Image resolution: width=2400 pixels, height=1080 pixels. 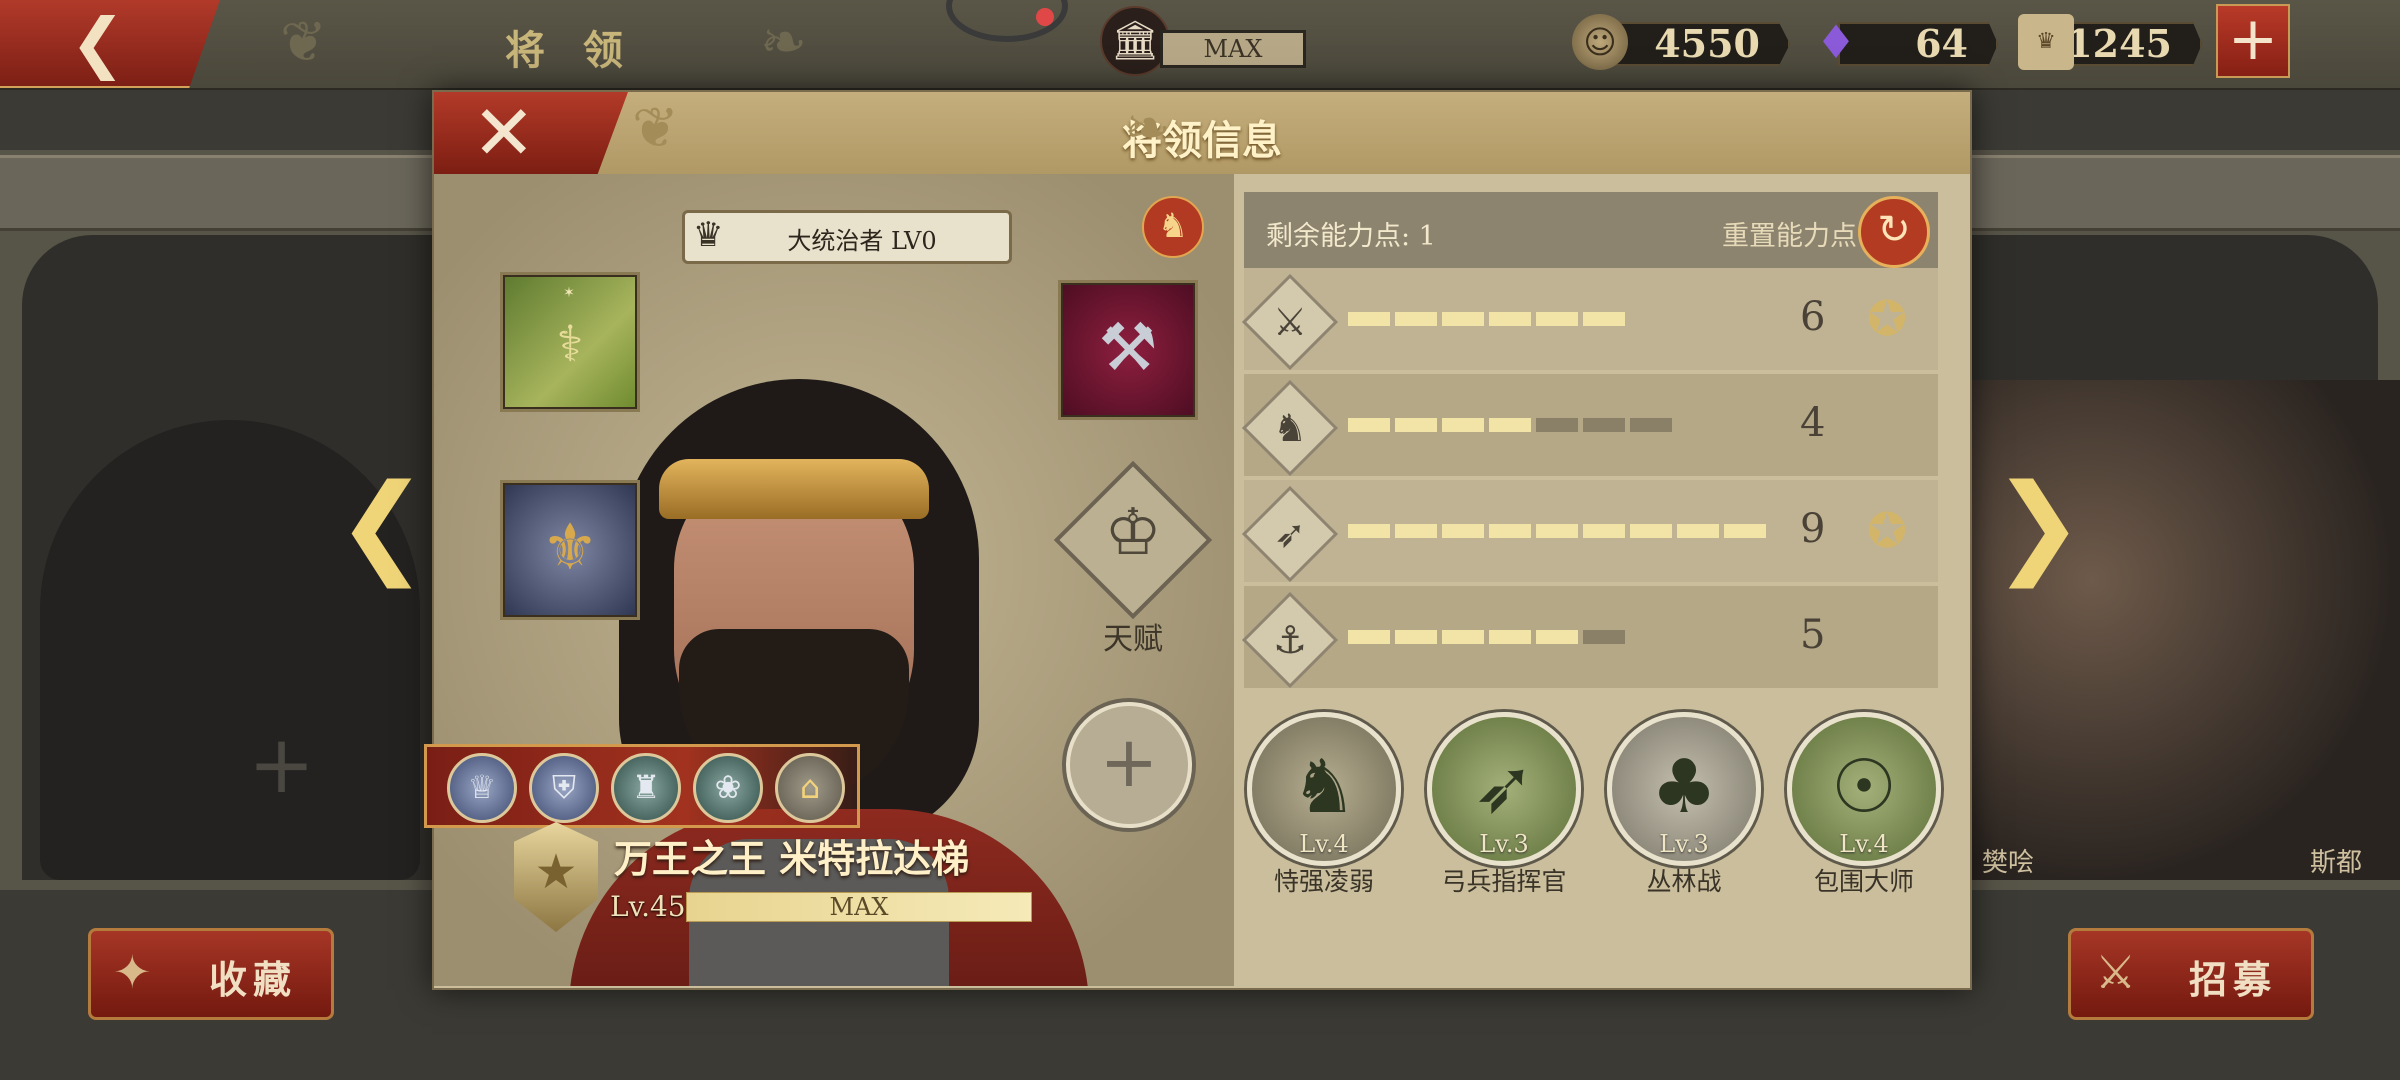 I want to click on add-hero-icon: +, so click(x=282, y=764).